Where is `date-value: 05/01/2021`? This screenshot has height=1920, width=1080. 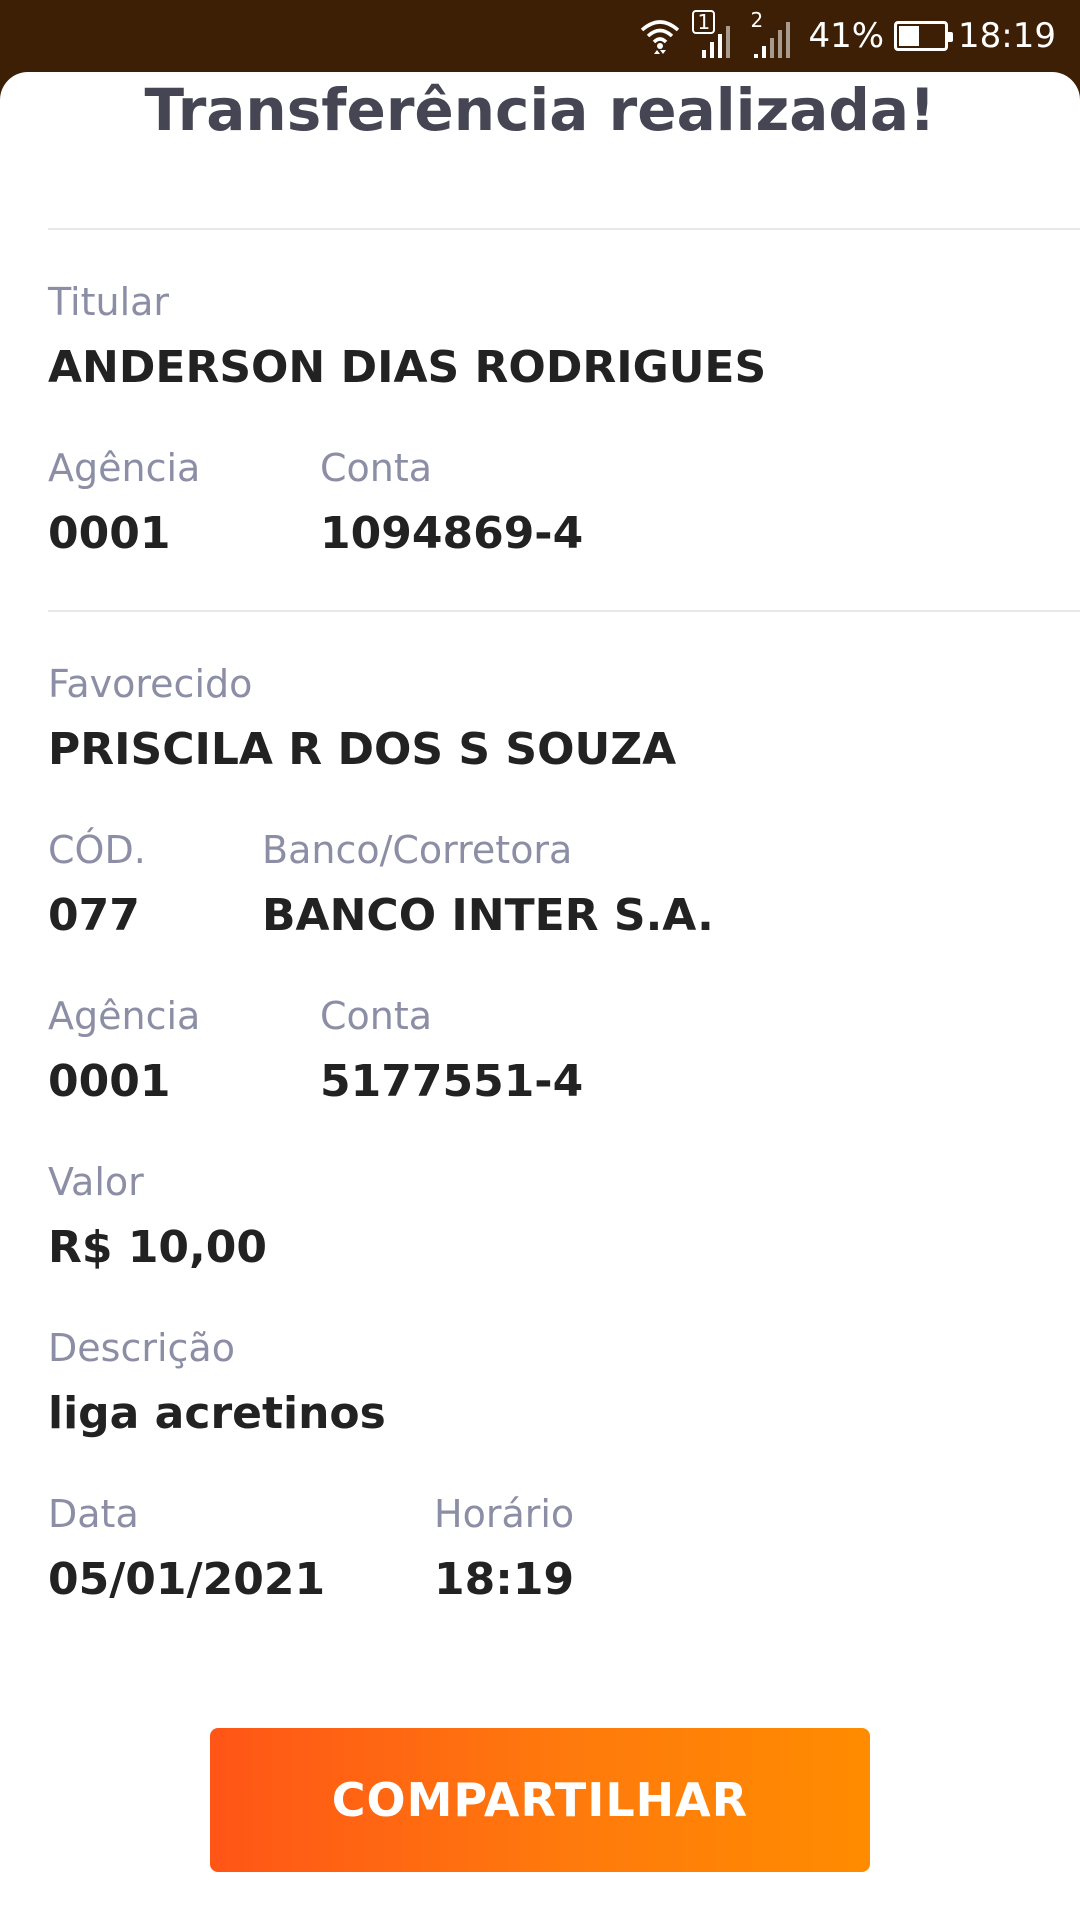 date-value: 05/01/2021 is located at coordinates (187, 1579).